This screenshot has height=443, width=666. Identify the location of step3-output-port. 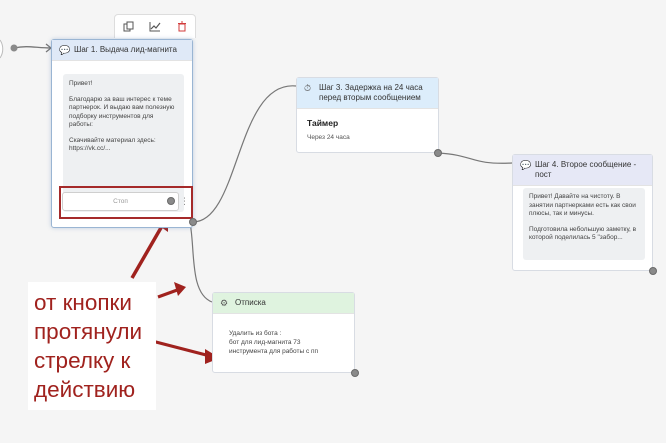
(438, 153).